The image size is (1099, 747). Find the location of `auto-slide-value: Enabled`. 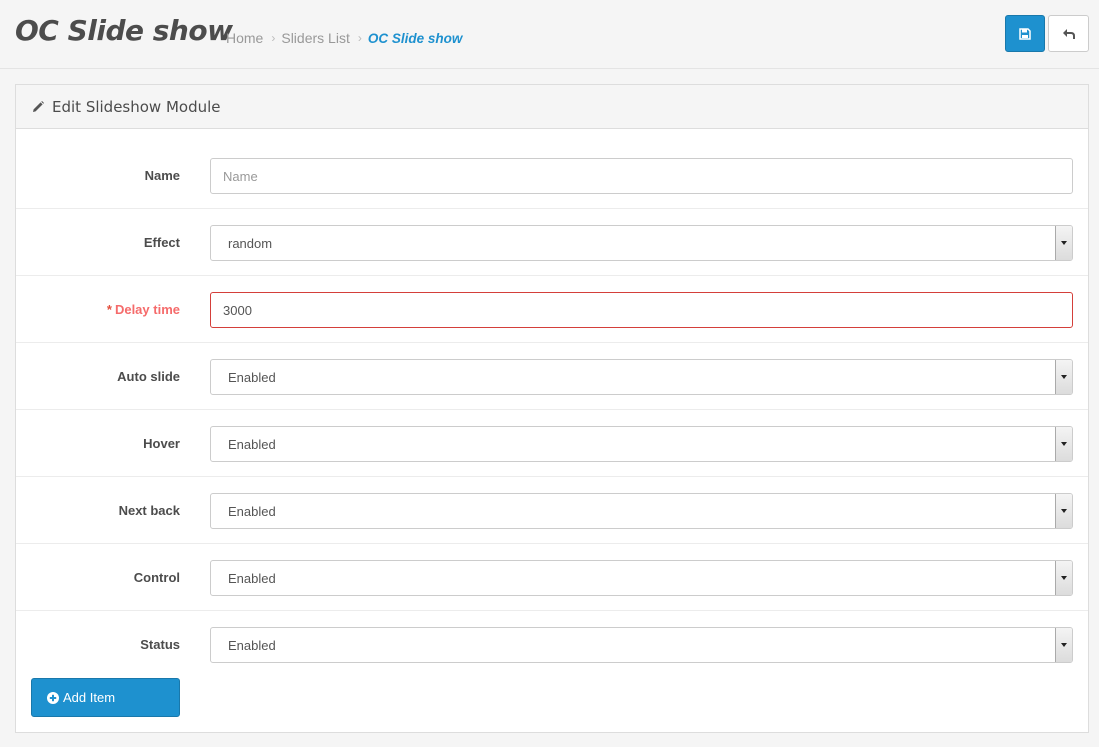

auto-slide-value: Enabled is located at coordinates (252, 377).